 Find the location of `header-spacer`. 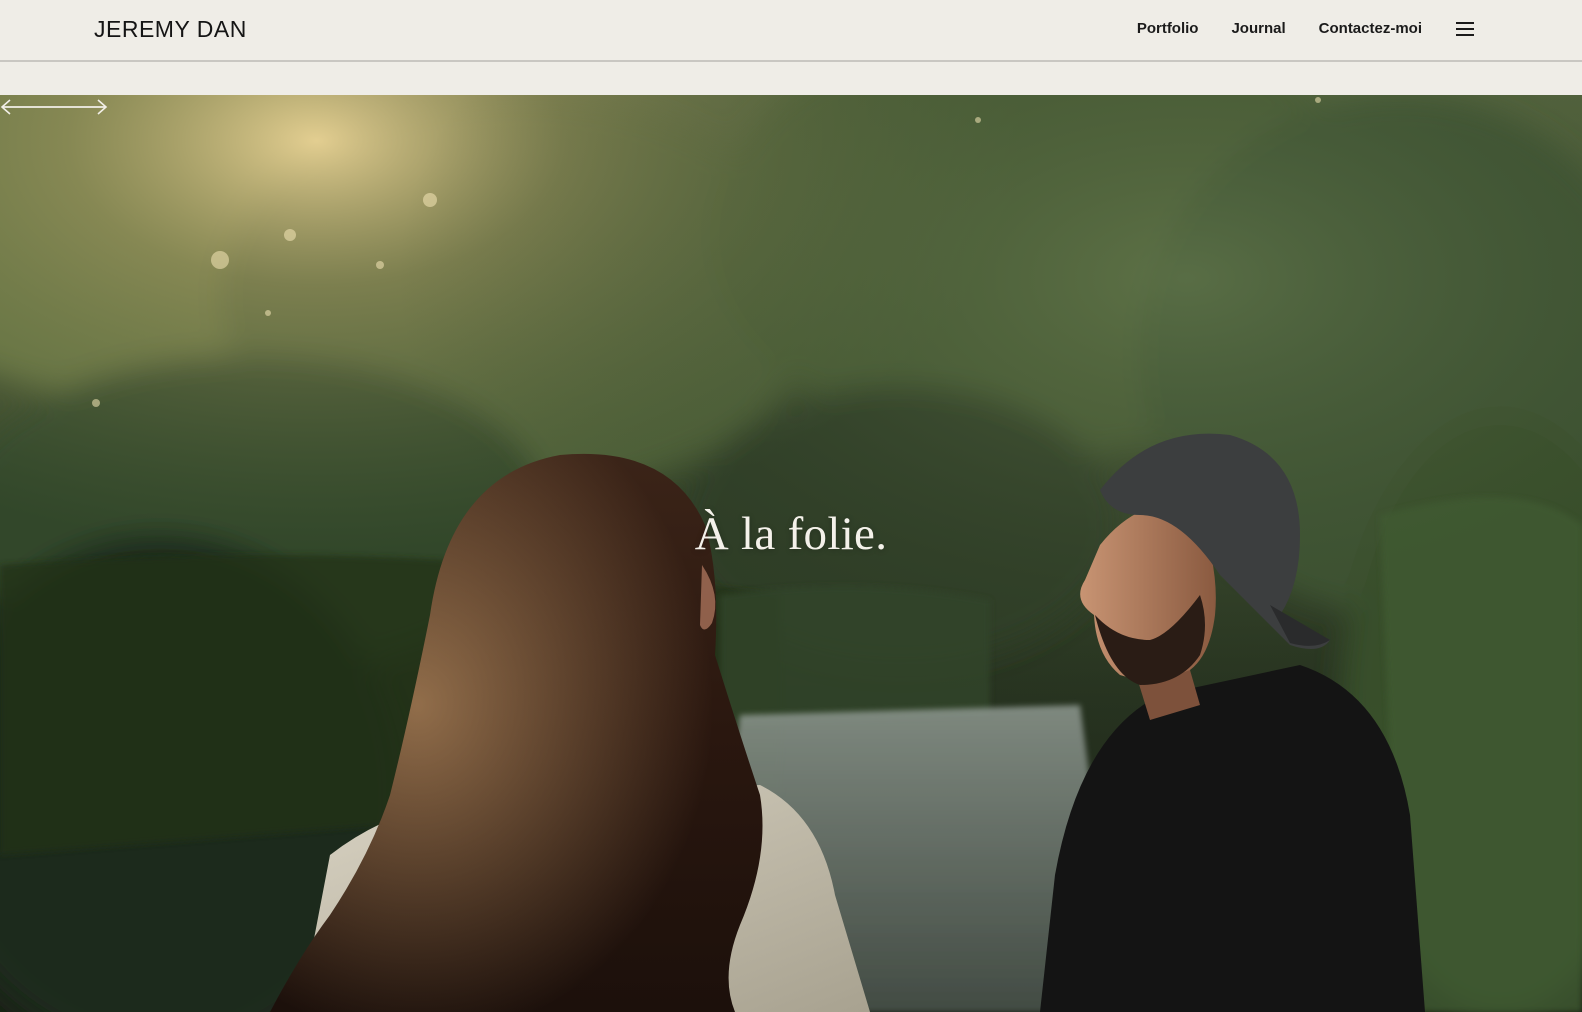

header-spacer is located at coordinates (791, 78).